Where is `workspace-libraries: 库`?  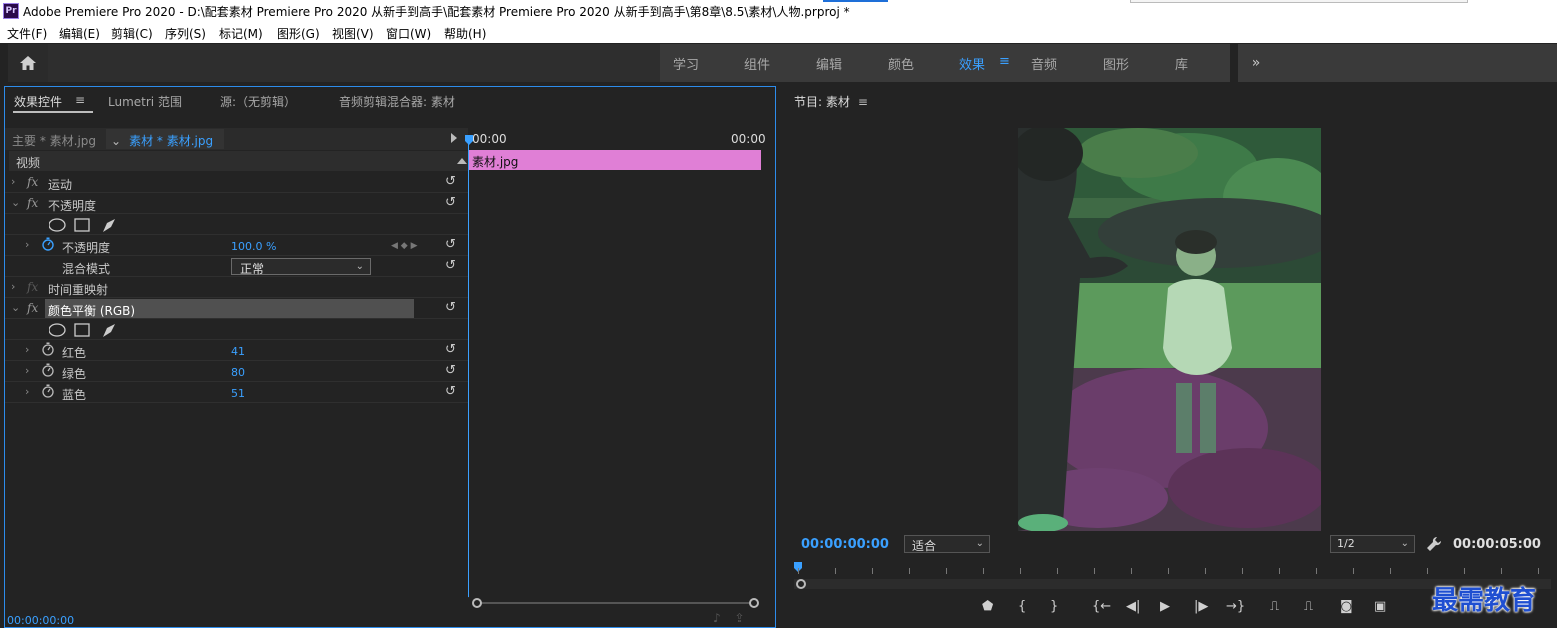 workspace-libraries: 库 is located at coordinates (1181, 63).